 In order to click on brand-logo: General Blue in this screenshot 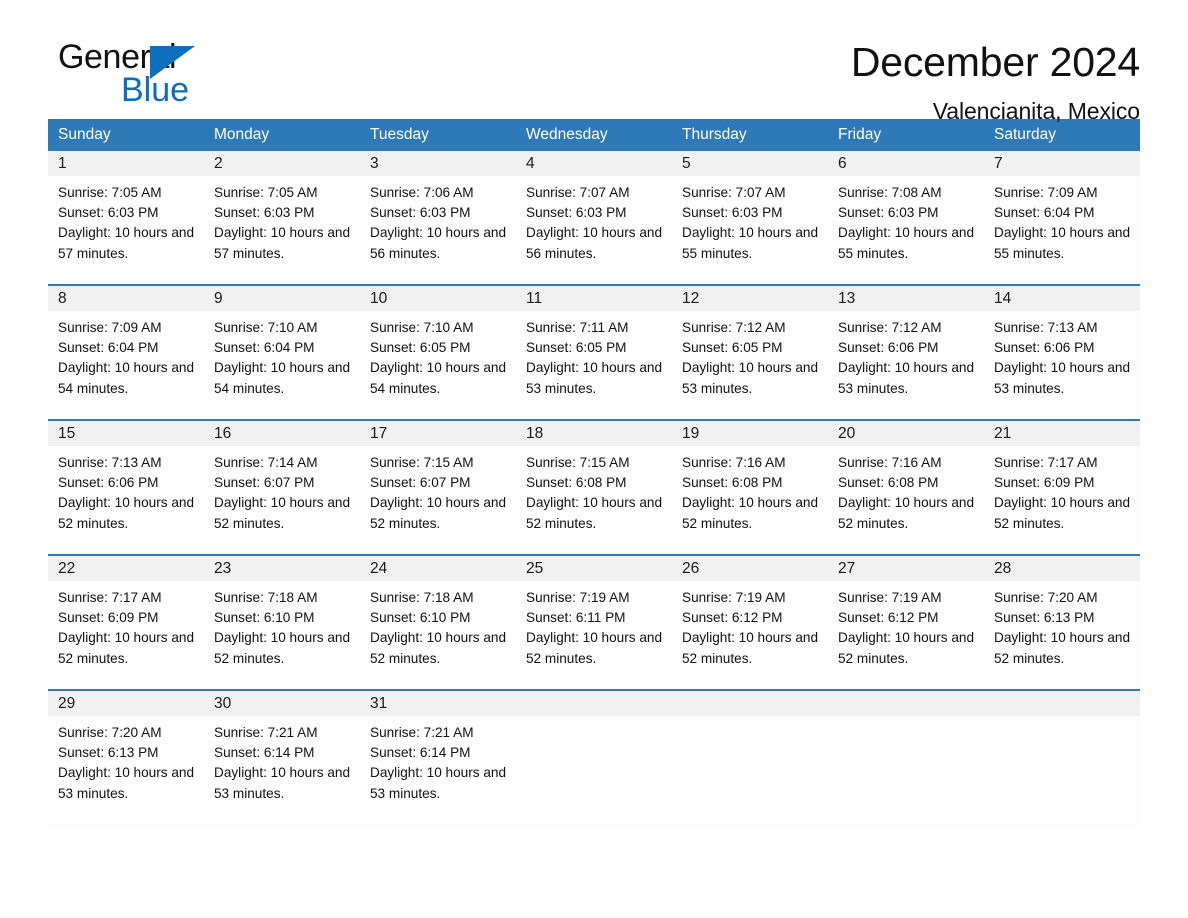, I will do `click(148, 76)`.